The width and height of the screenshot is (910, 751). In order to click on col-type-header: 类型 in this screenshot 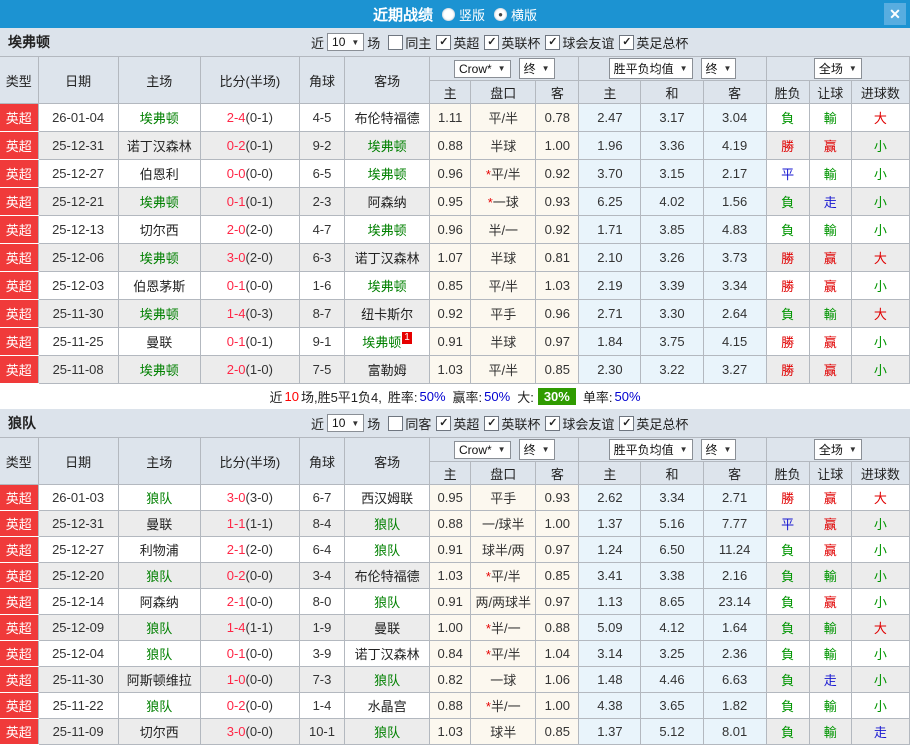, I will do `click(19, 80)`.